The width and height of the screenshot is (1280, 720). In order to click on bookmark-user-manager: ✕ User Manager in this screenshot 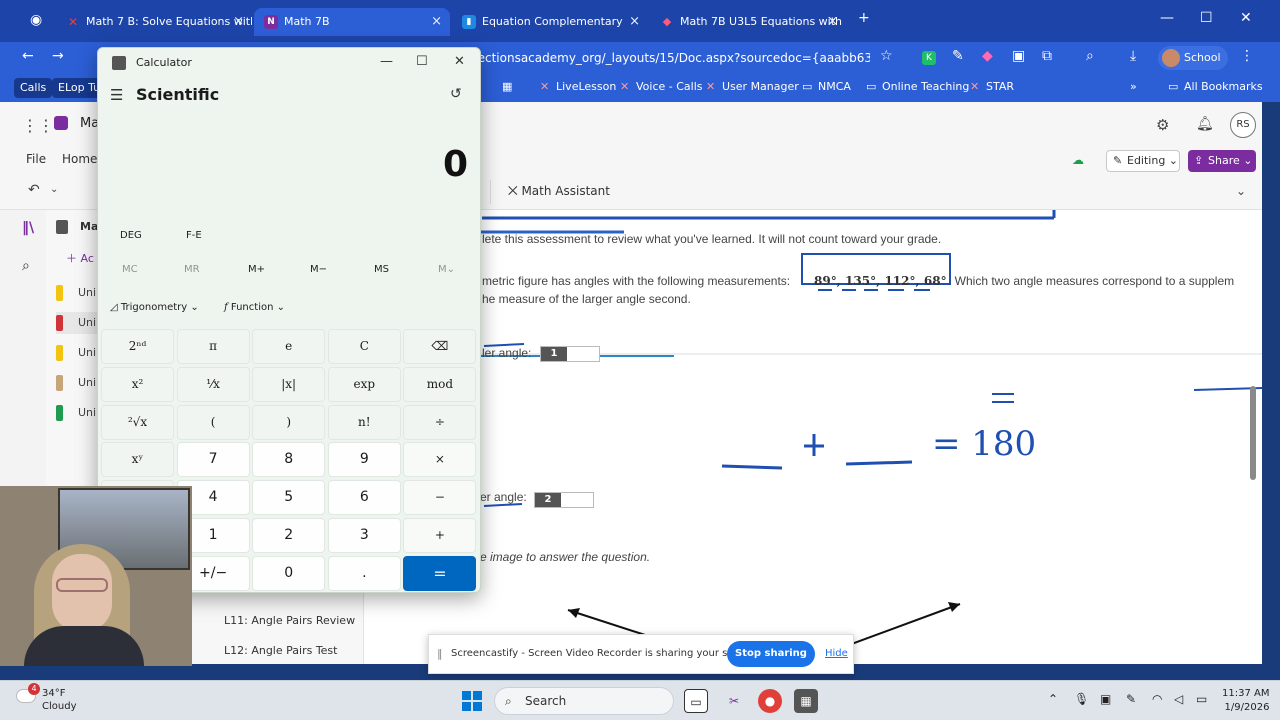, I will do `click(752, 86)`.